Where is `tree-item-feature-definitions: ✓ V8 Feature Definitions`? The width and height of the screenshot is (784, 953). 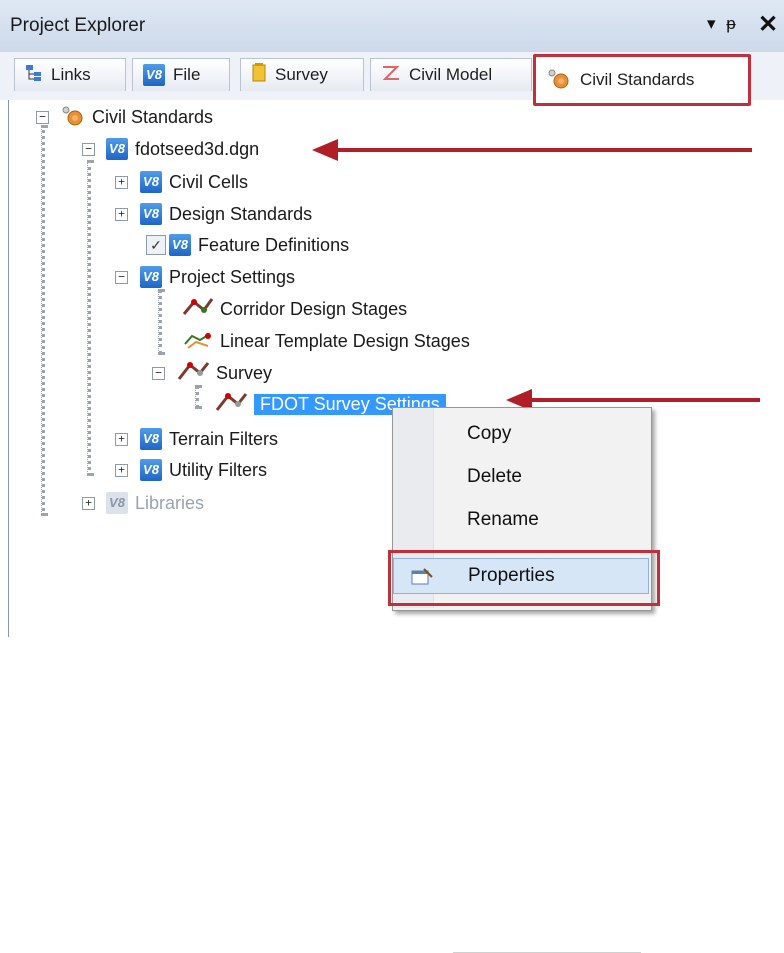 tree-item-feature-definitions: ✓ V8 Feature Definitions is located at coordinates (247, 245).